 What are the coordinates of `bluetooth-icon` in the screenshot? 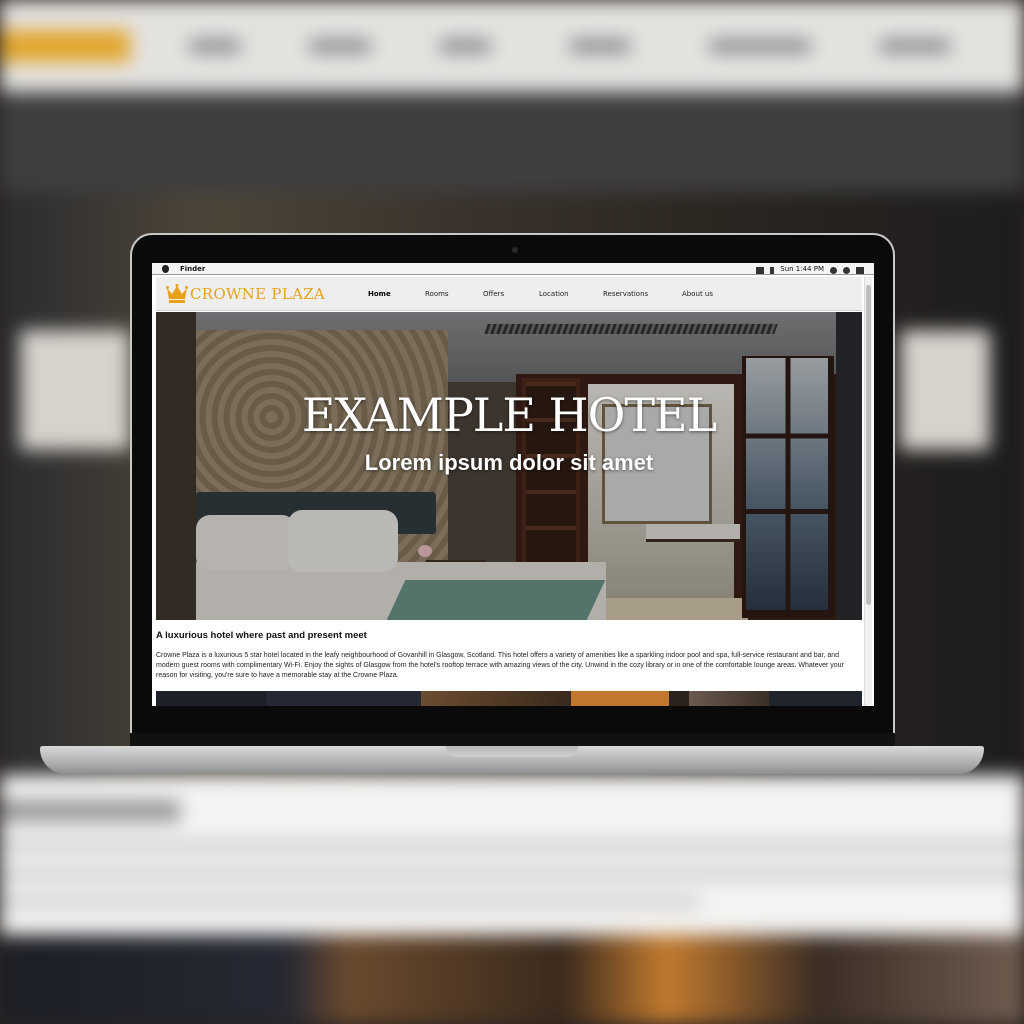 It's located at (772, 270).